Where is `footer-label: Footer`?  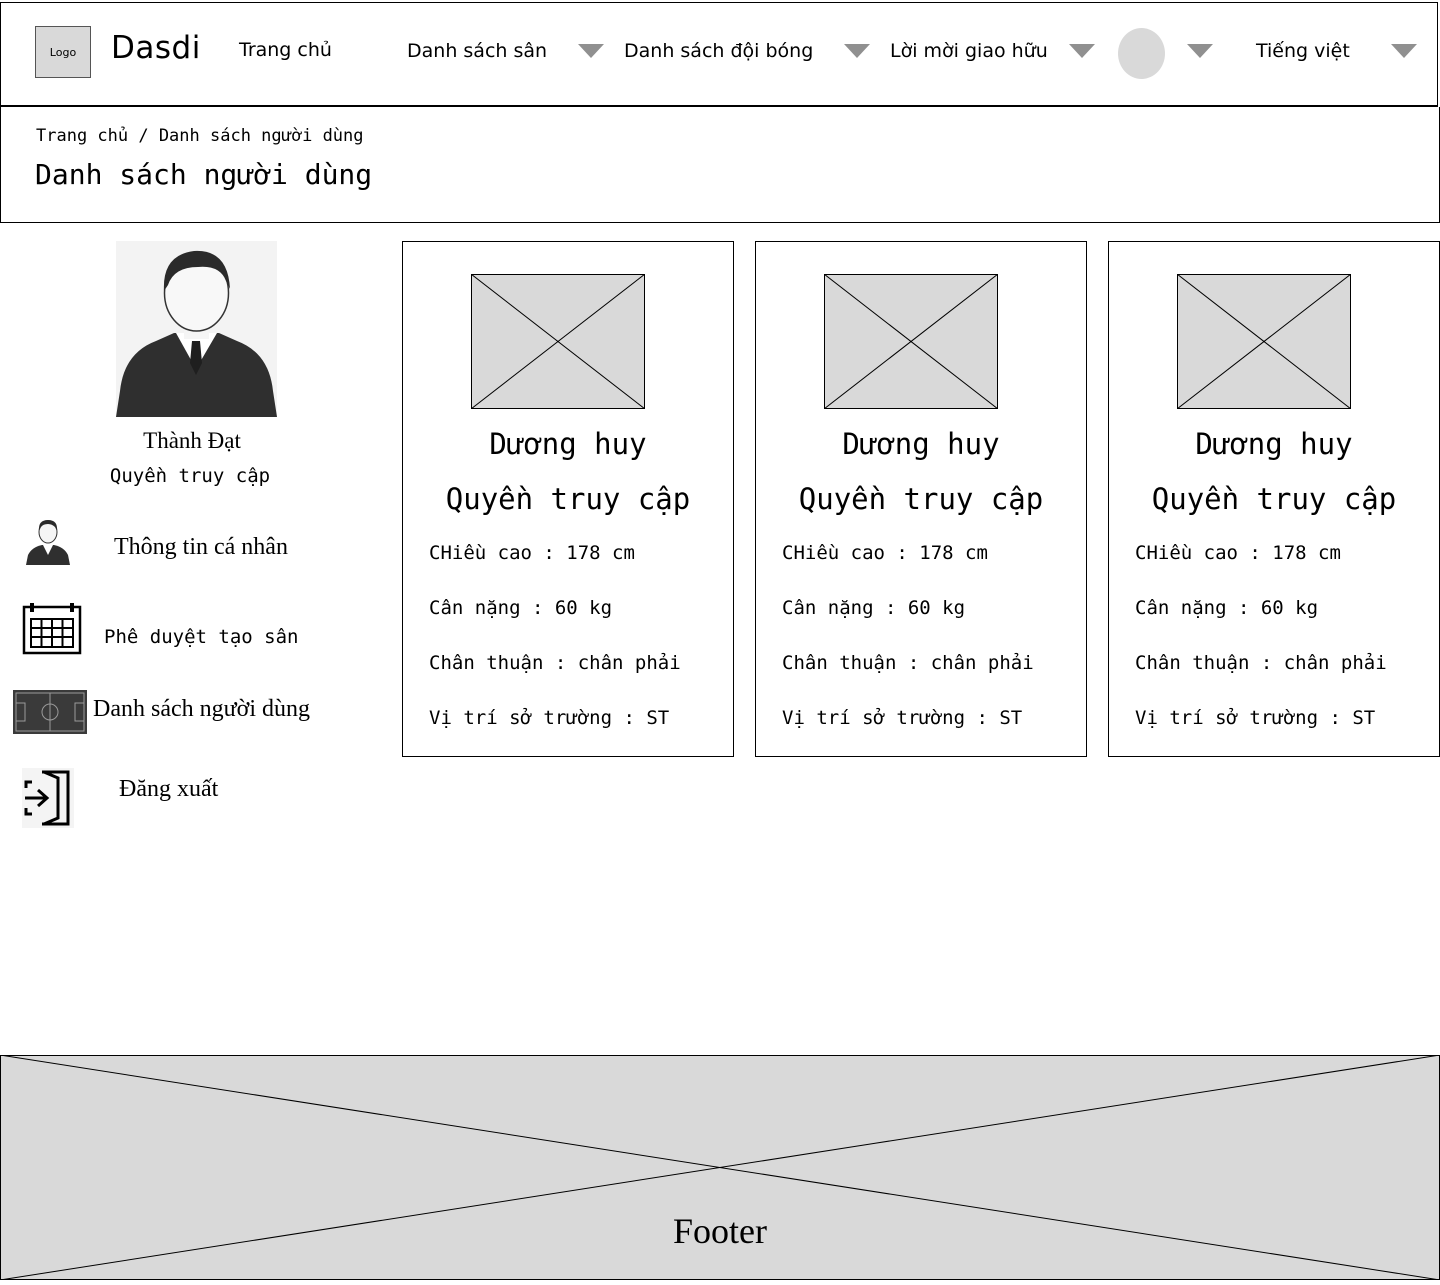 footer-label: Footer is located at coordinates (720, 1231).